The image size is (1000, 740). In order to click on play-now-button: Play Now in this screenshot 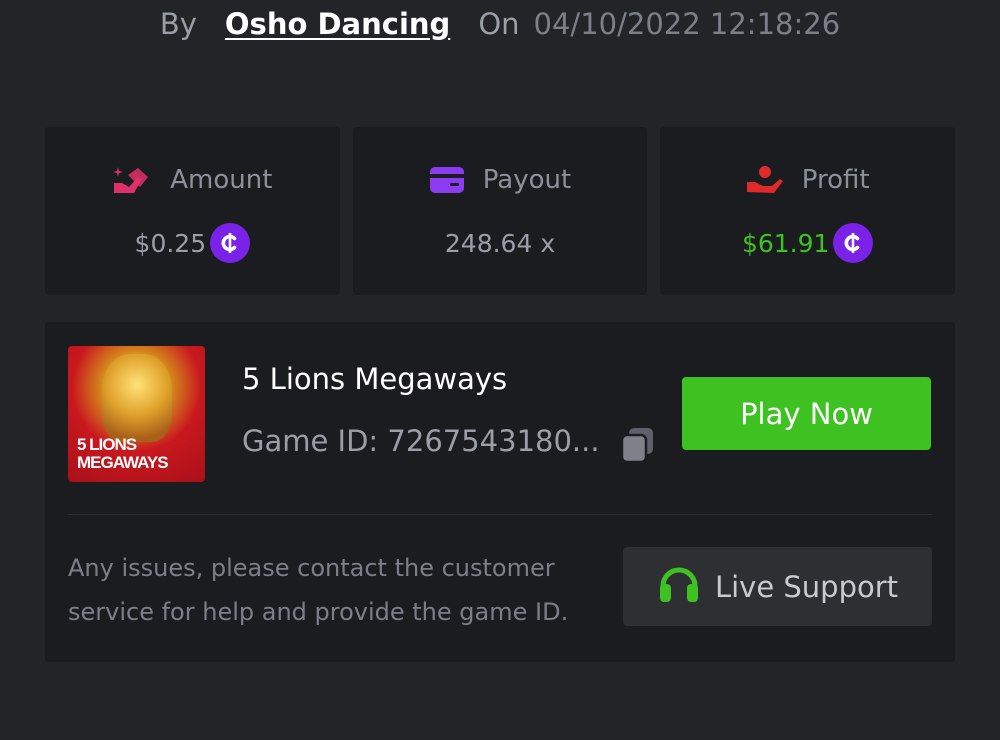, I will do `click(806, 413)`.